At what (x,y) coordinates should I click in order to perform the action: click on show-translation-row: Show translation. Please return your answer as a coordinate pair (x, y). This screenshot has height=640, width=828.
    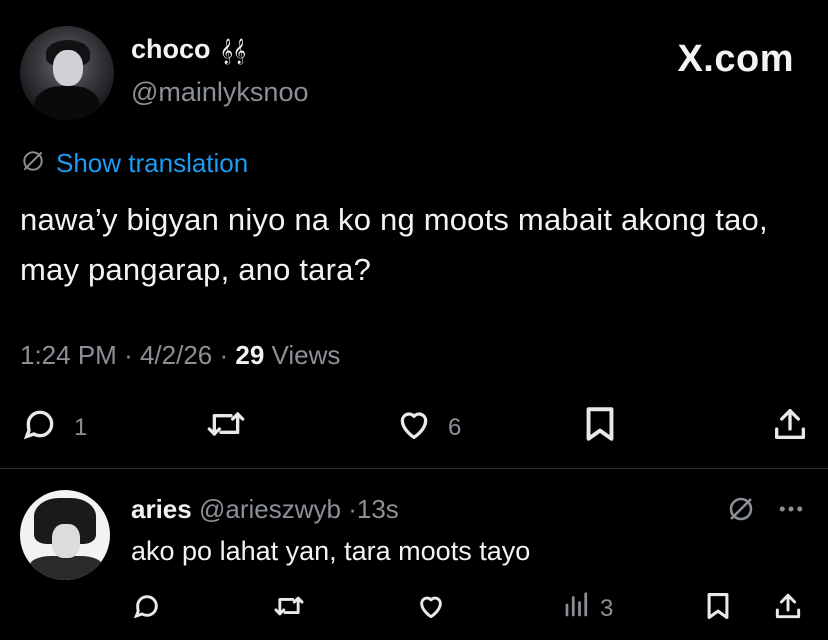
    Looking at the image, I should click on (134, 163).